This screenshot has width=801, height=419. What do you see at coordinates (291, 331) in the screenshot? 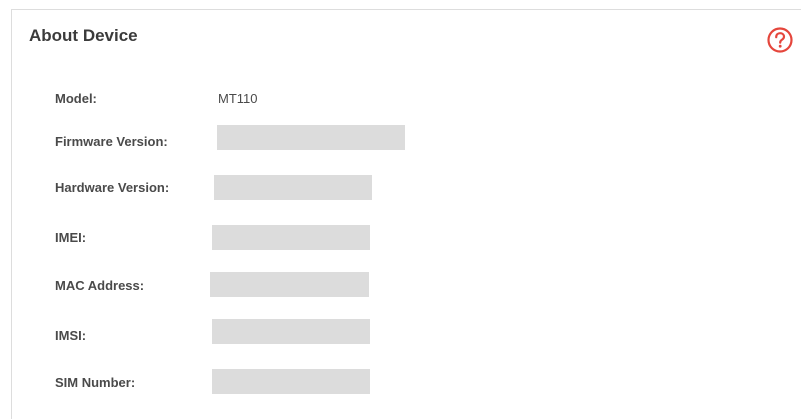
I see `imsi-value-redacted` at bounding box center [291, 331].